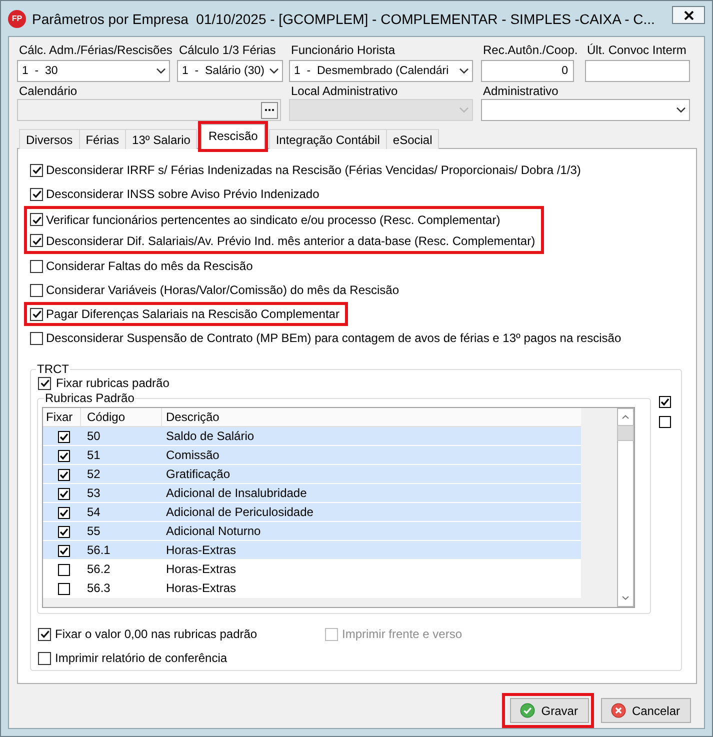 This screenshot has height=737, width=713. What do you see at coordinates (381, 71) in the screenshot?
I see `dropdown: 1 - Desmembrado (Calendári` at bounding box center [381, 71].